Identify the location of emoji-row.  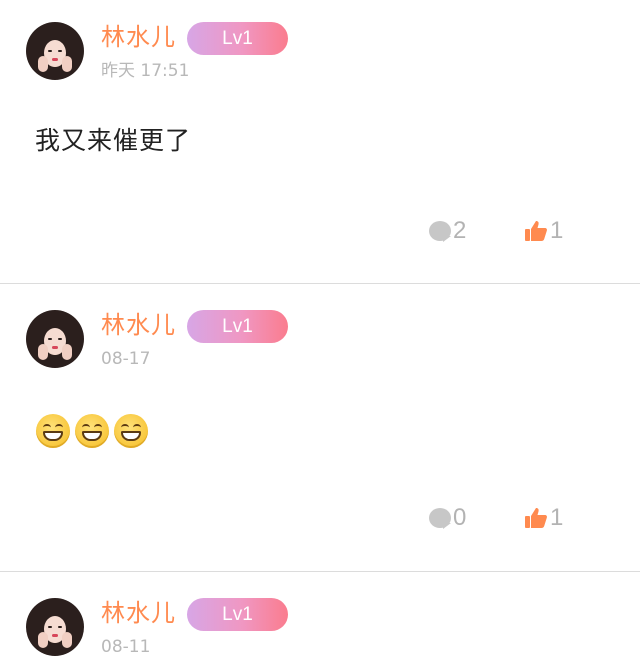
(92, 431).